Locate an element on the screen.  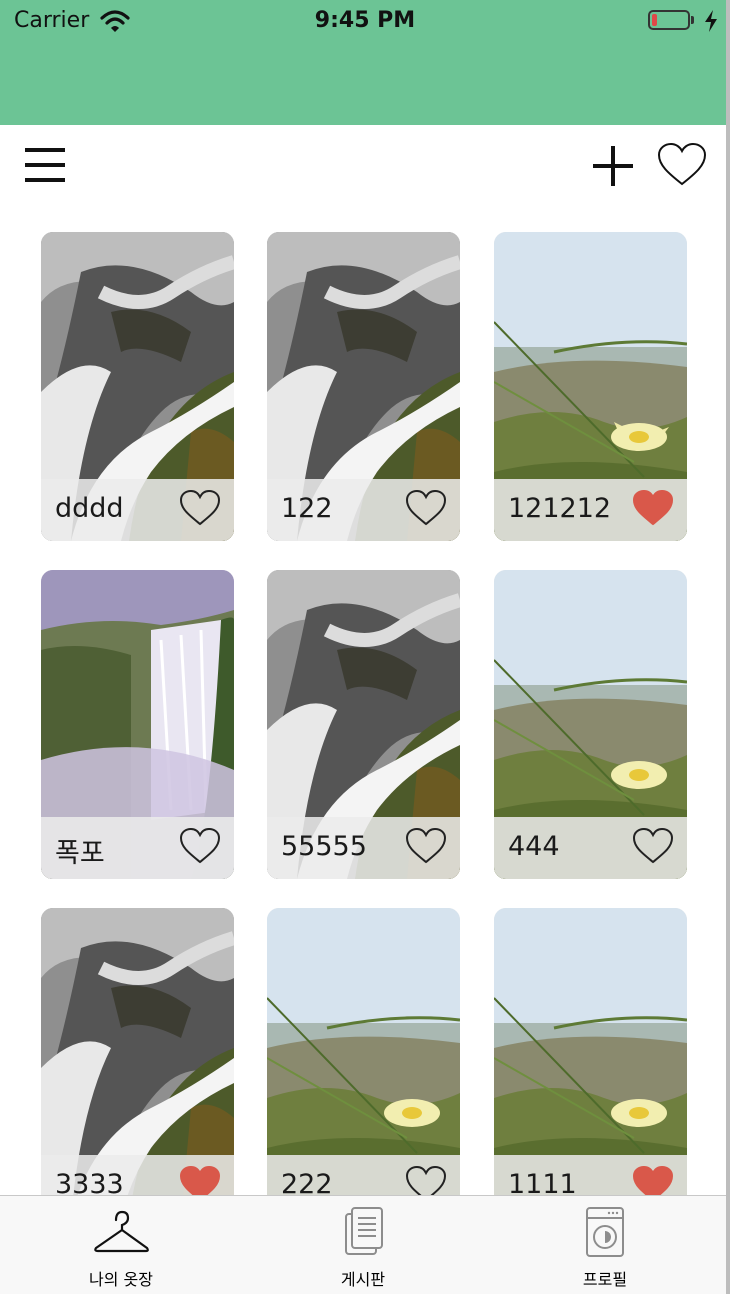
battery-level-fill is located at coordinates (655, 20).